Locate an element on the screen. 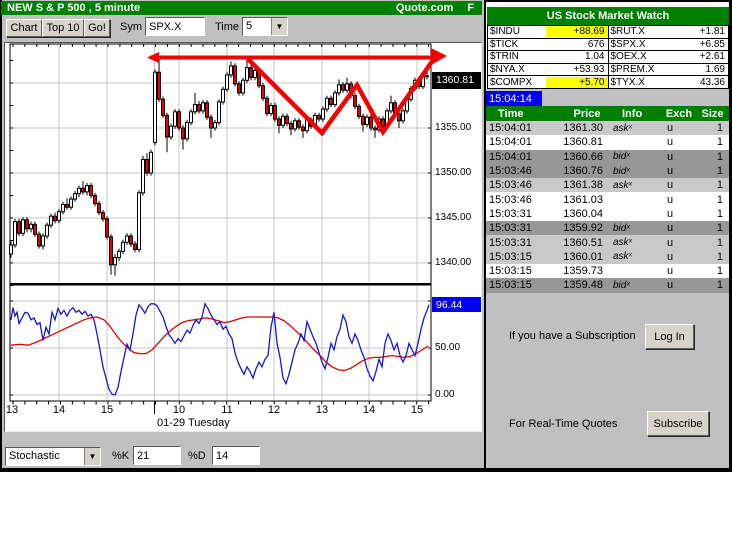 The image size is (732, 550). top10-button: Top 10 is located at coordinates (63, 28).